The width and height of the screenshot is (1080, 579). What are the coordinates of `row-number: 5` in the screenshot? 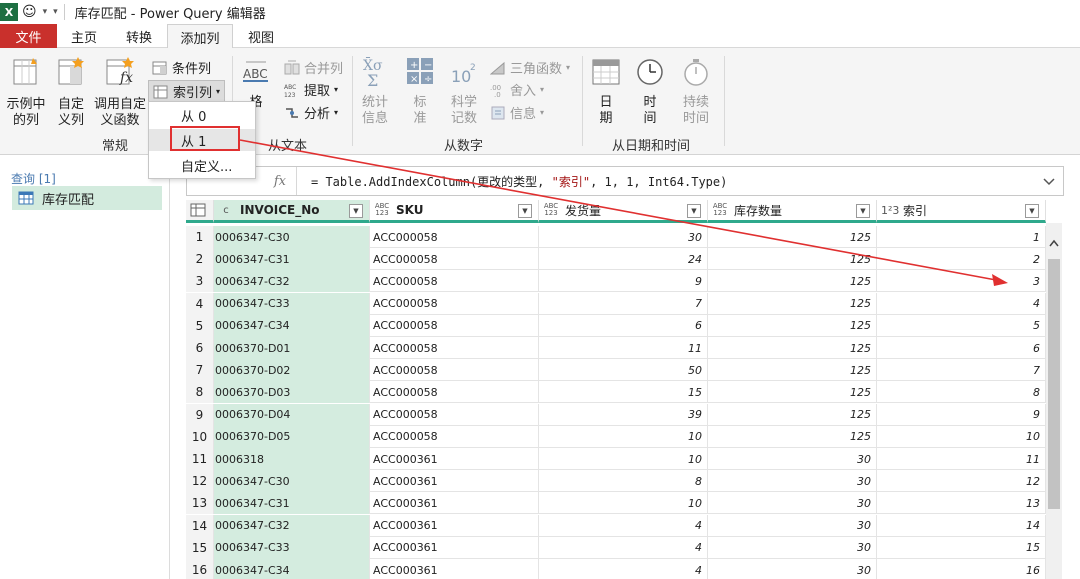 It's located at (200, 325).